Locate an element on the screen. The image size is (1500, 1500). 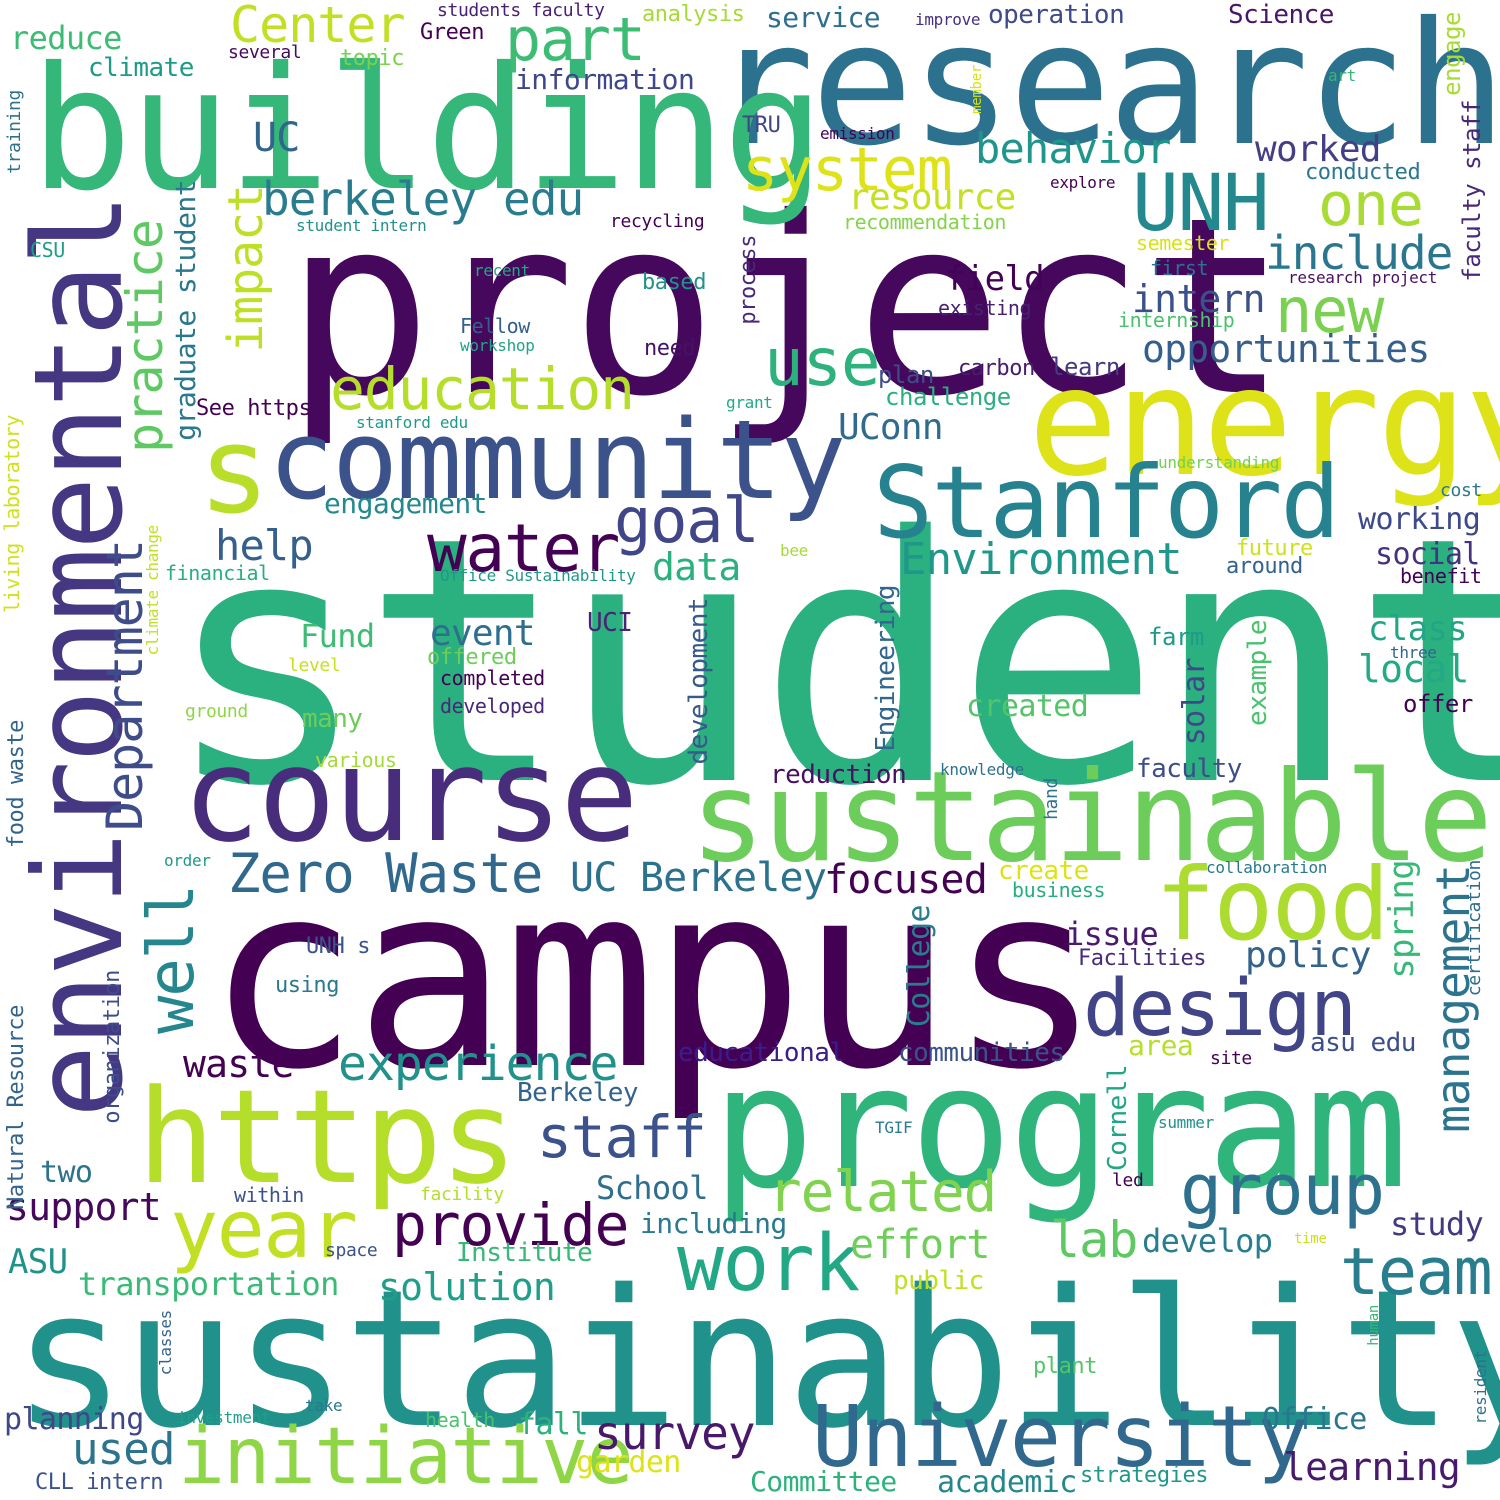
word-recent: recent is located at coordinates (502, 270).